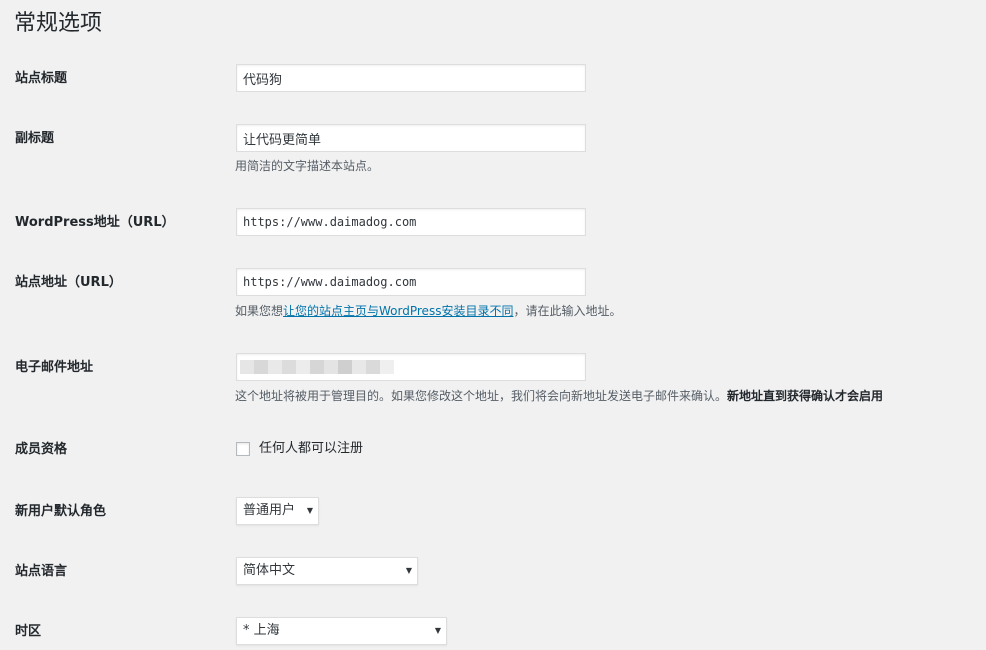 The image size is (986, 650). I want to click on site-title-label: 站点标题, so click(41, 78).